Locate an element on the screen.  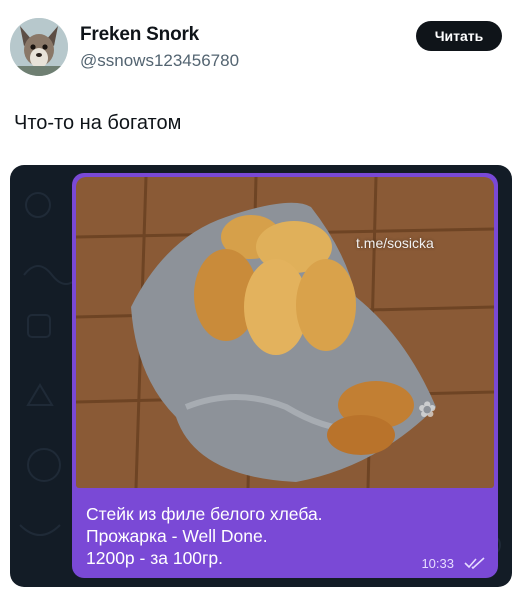
photo-watermark: t.me/sosicka is located at coordinates (395, 243).